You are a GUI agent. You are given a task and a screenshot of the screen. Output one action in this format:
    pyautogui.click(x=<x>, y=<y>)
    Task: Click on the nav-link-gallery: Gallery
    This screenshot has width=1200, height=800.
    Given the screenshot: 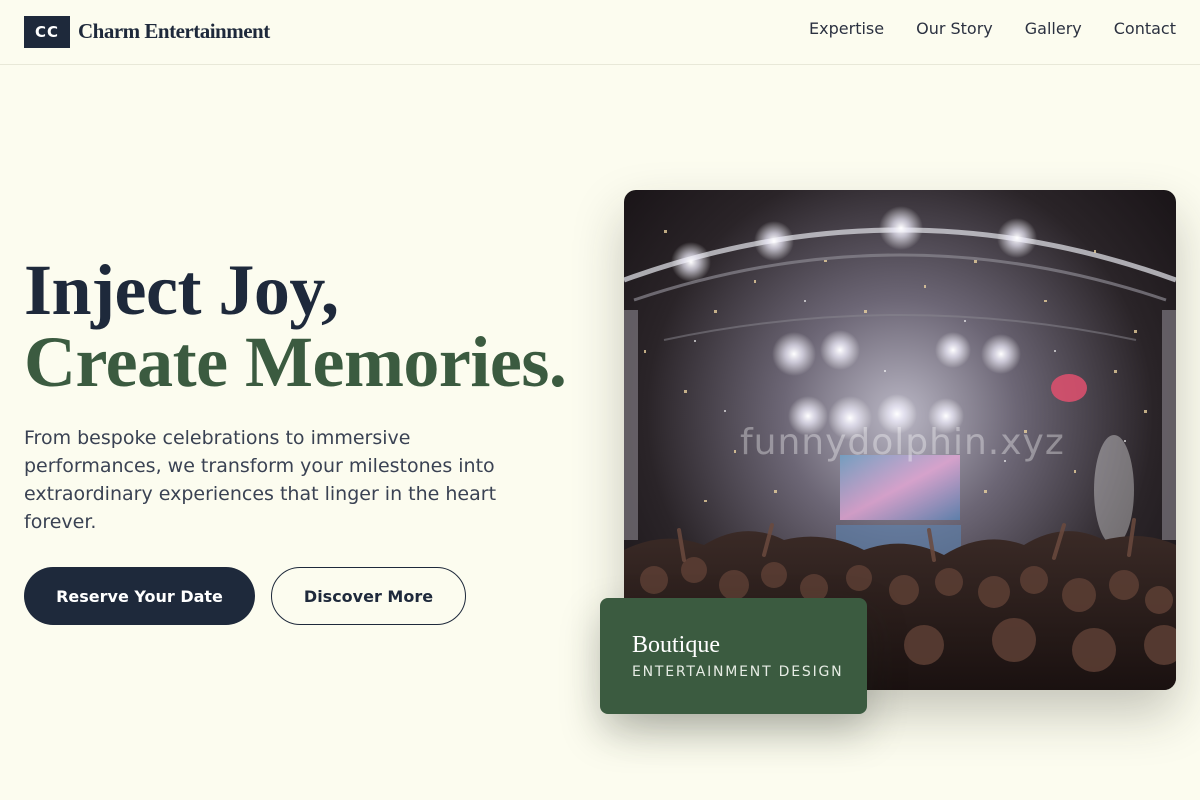 What is the action you would take?
    pyautogui.click(x=1053, y=29)
    